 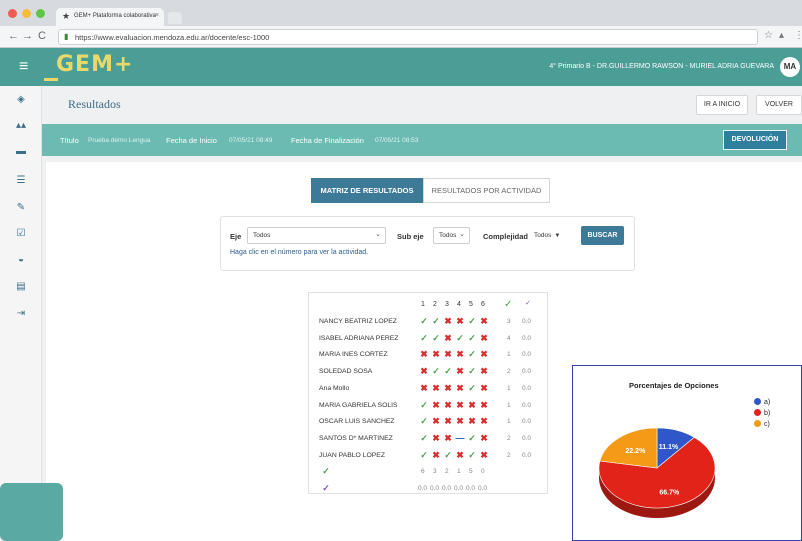 What do you see at coordinates (316, 235) in the screenshot?
I see `eje-select: Todos ⌄` at bounding box center [316, 235].